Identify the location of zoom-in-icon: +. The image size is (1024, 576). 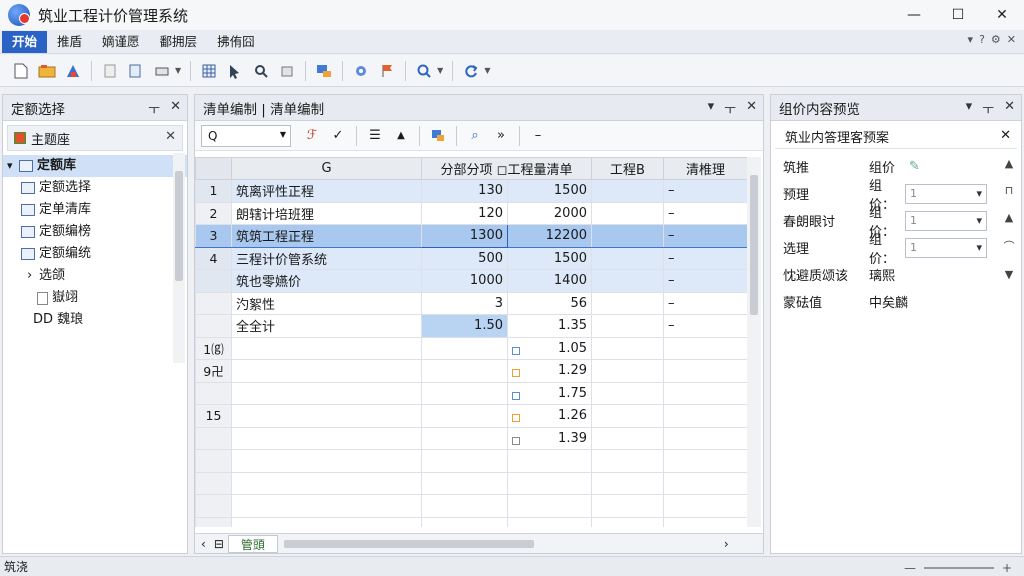
(1007, 568).